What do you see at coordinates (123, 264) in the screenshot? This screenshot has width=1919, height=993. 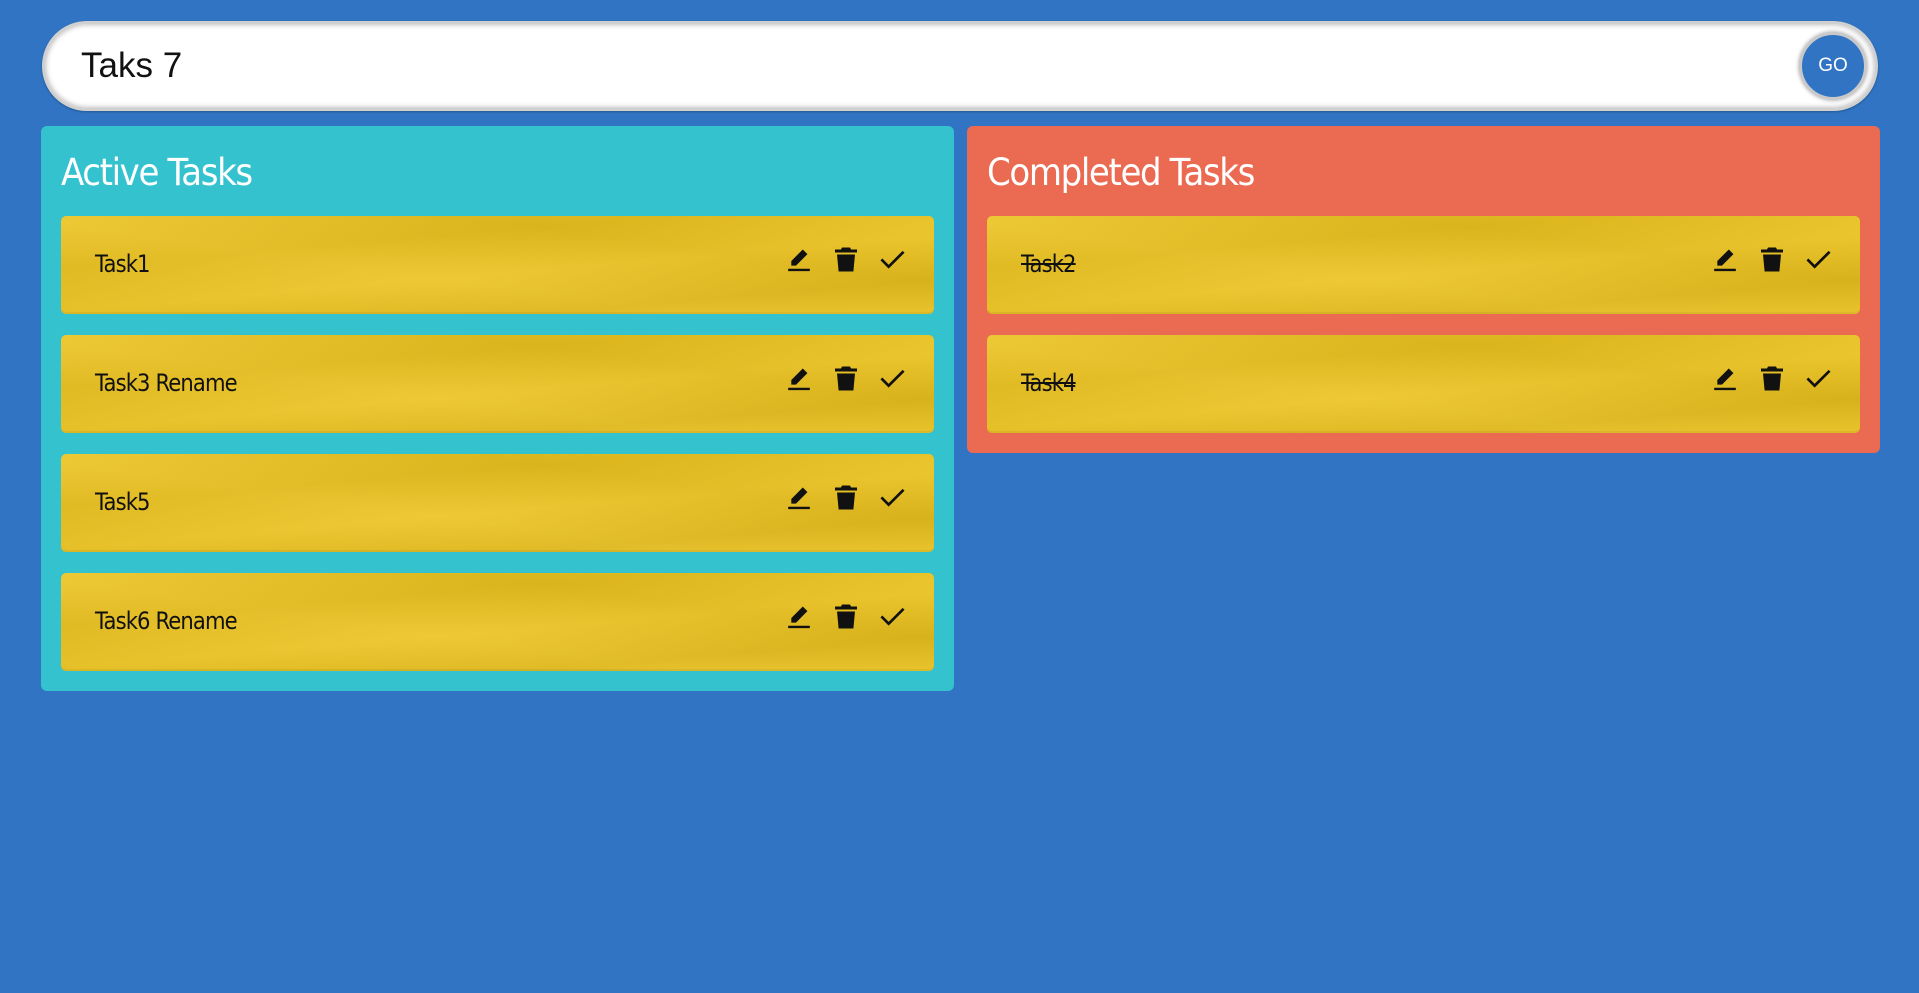 I see `task-label: Task1` at bounding box center [123, 264].